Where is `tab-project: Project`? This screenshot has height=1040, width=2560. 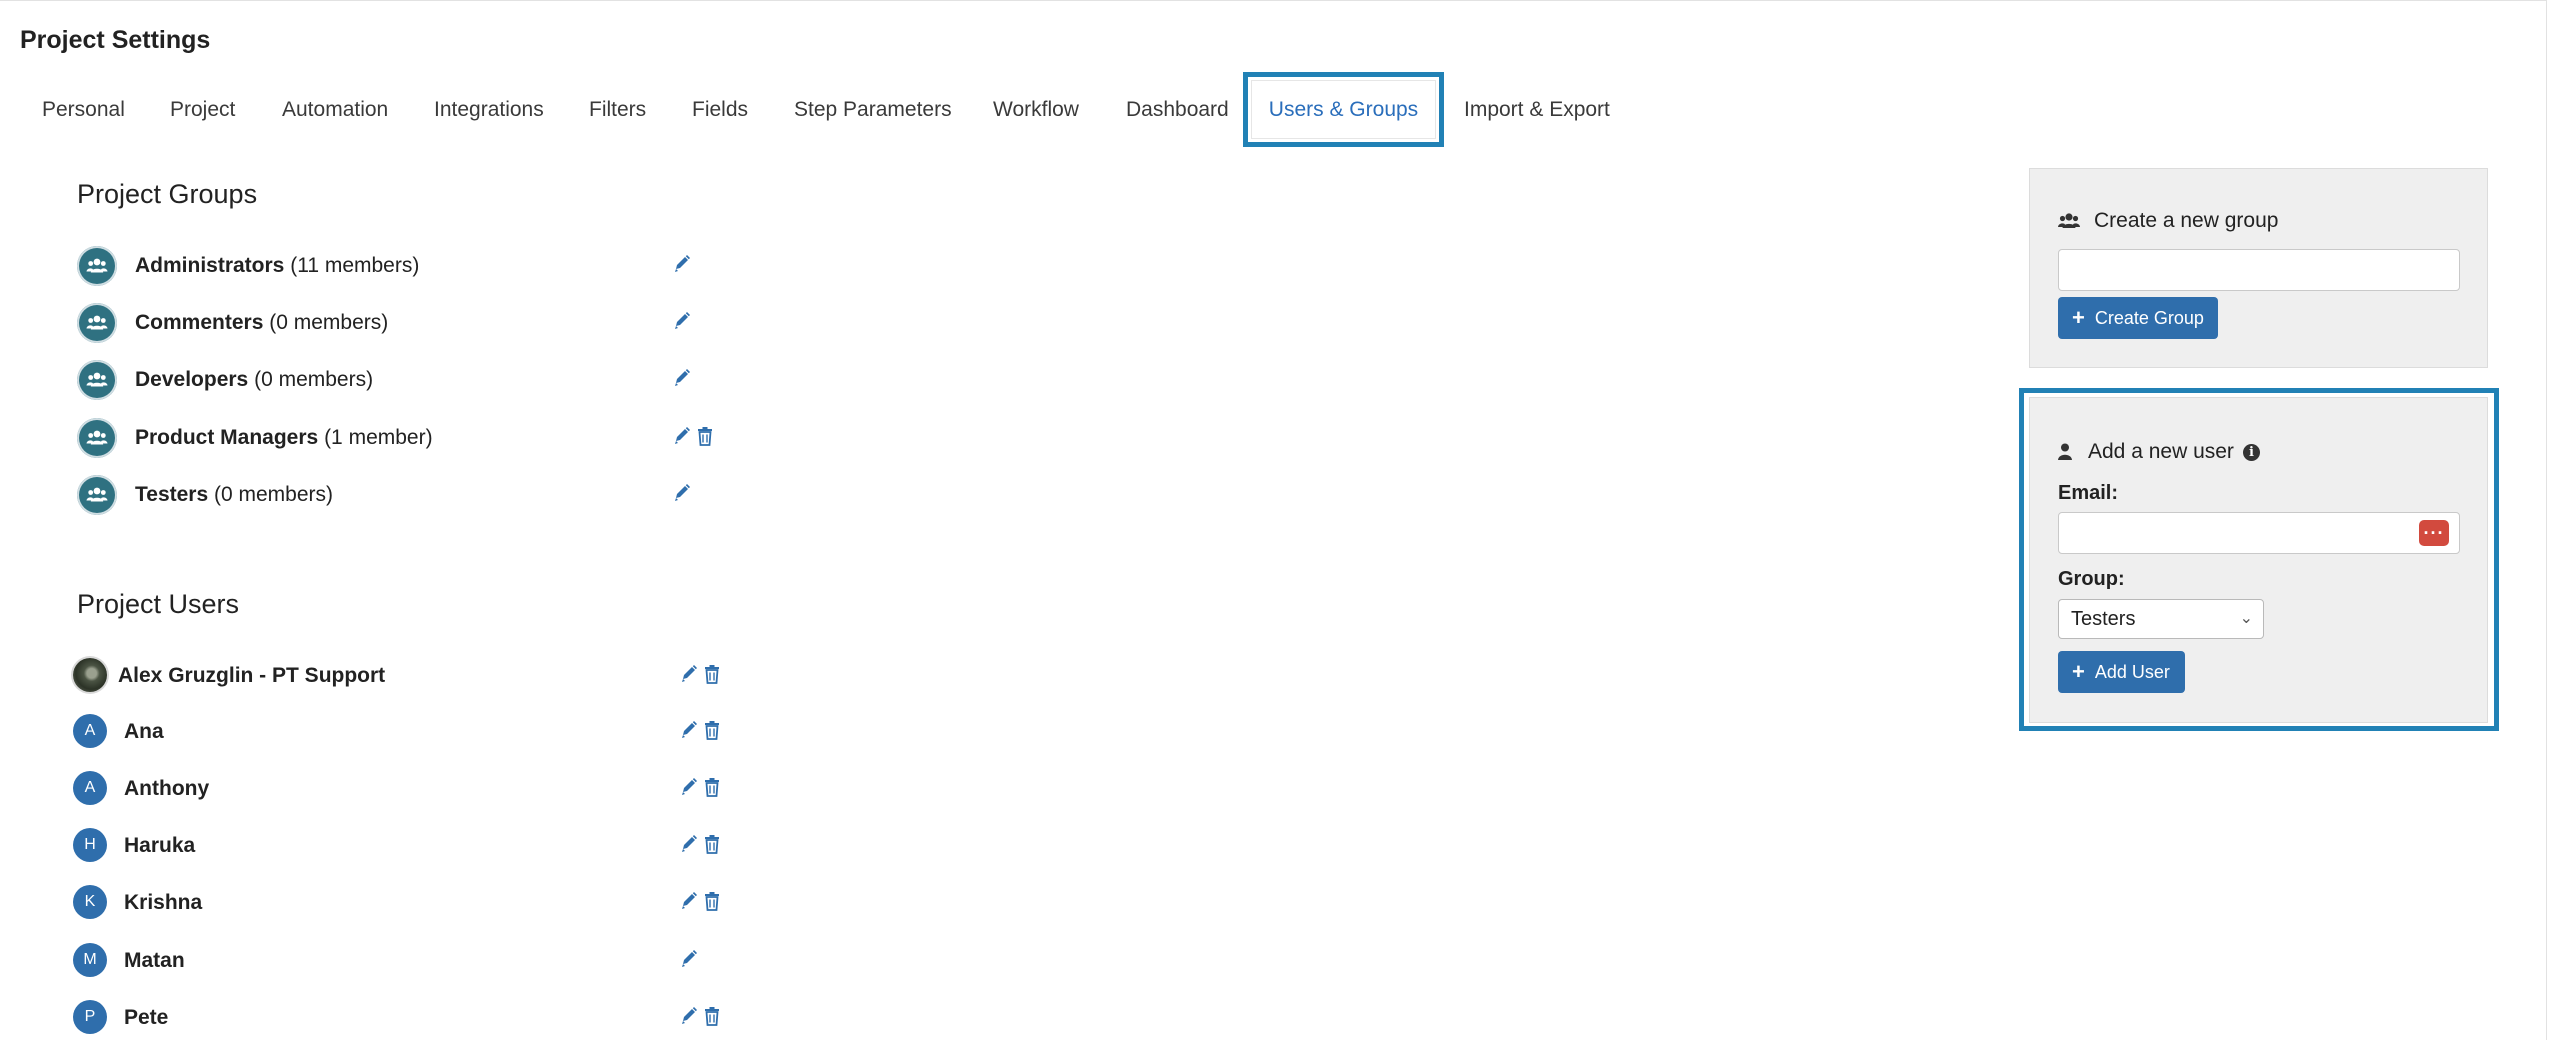
tab-project: Project is located at coordinates (202, 109).